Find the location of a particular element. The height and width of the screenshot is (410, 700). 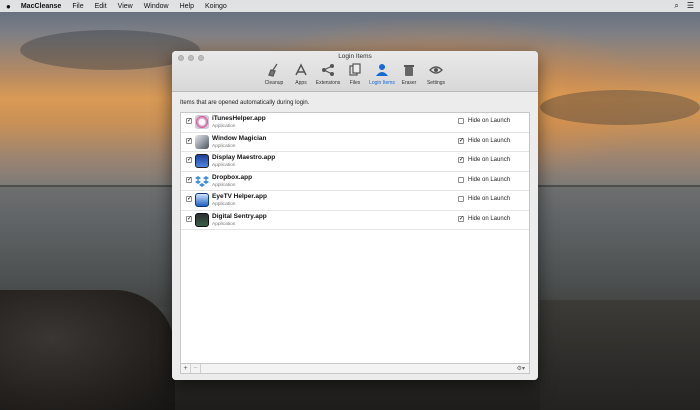

gear-menu-icon: ⚙▾ is located at coordinates (521, 368).